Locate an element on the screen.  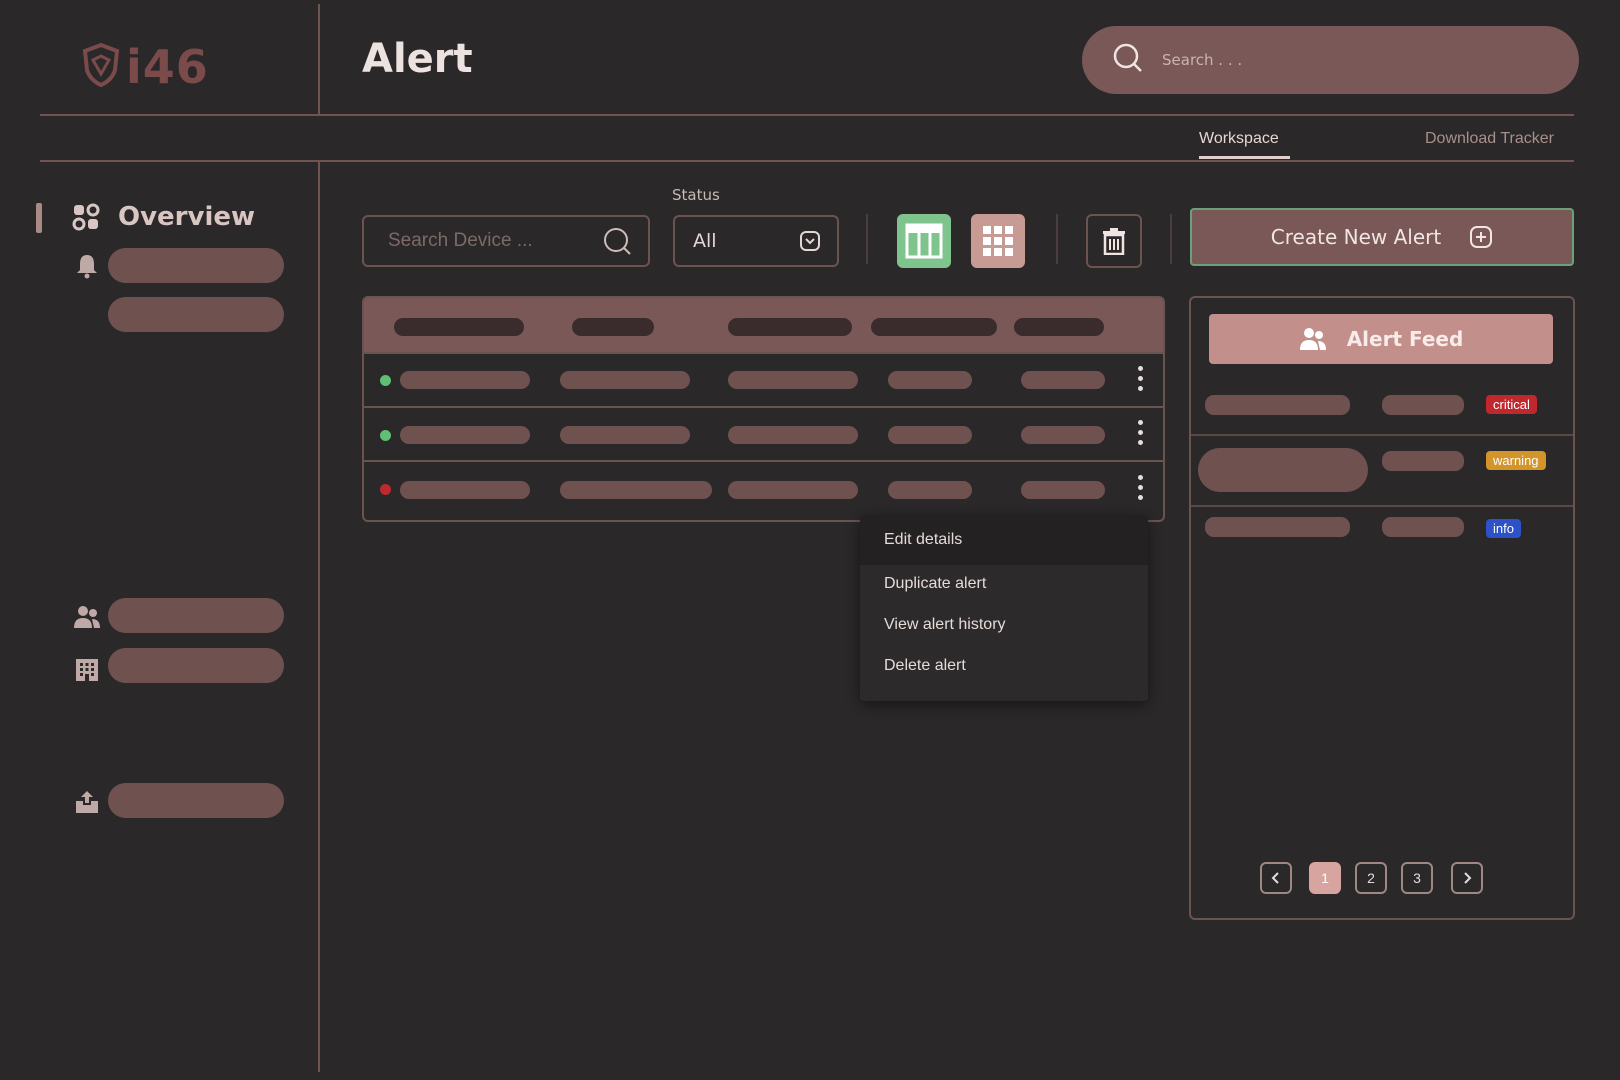
global-search: Search . . . is located at coordinates (1330, 60).